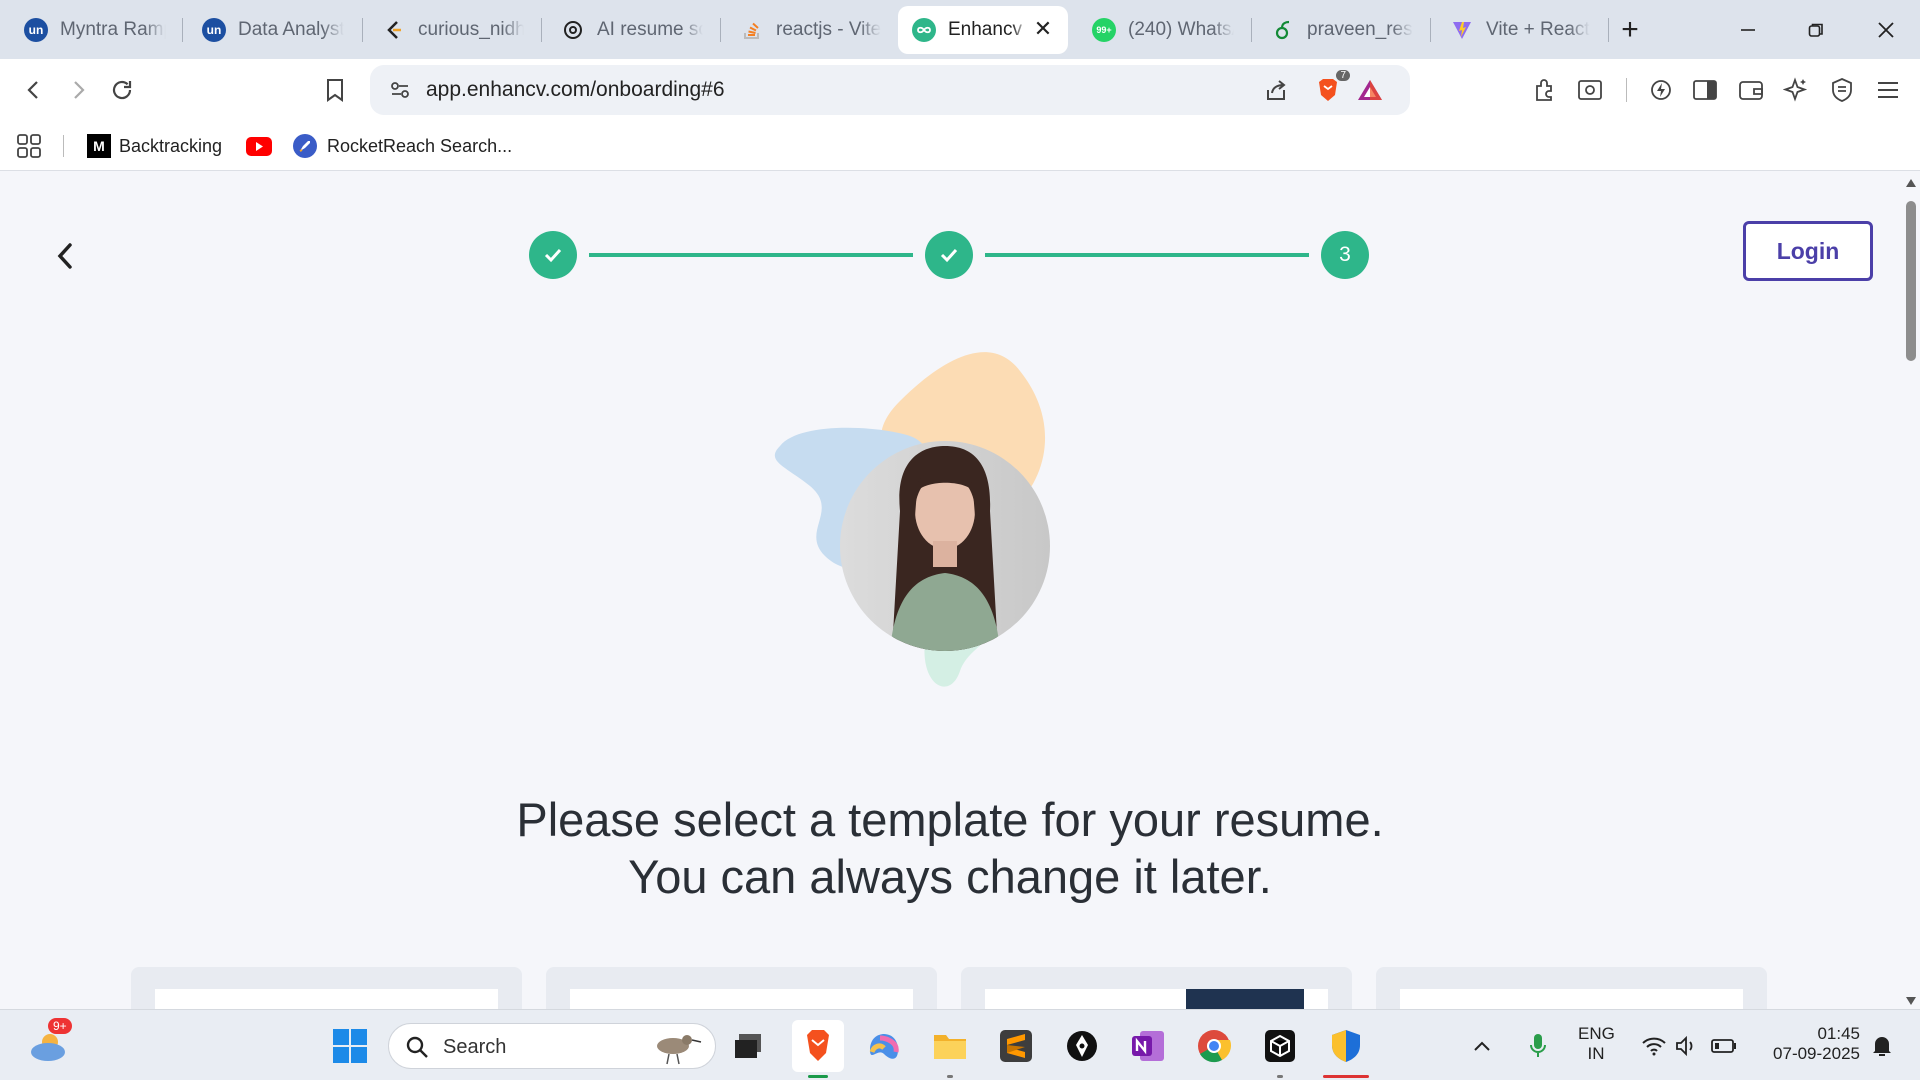 This screenshot has height=1080, width=1920. I want to click on tab-whatsapp: 99+ (240) WhatsA, so click(1163, 30).